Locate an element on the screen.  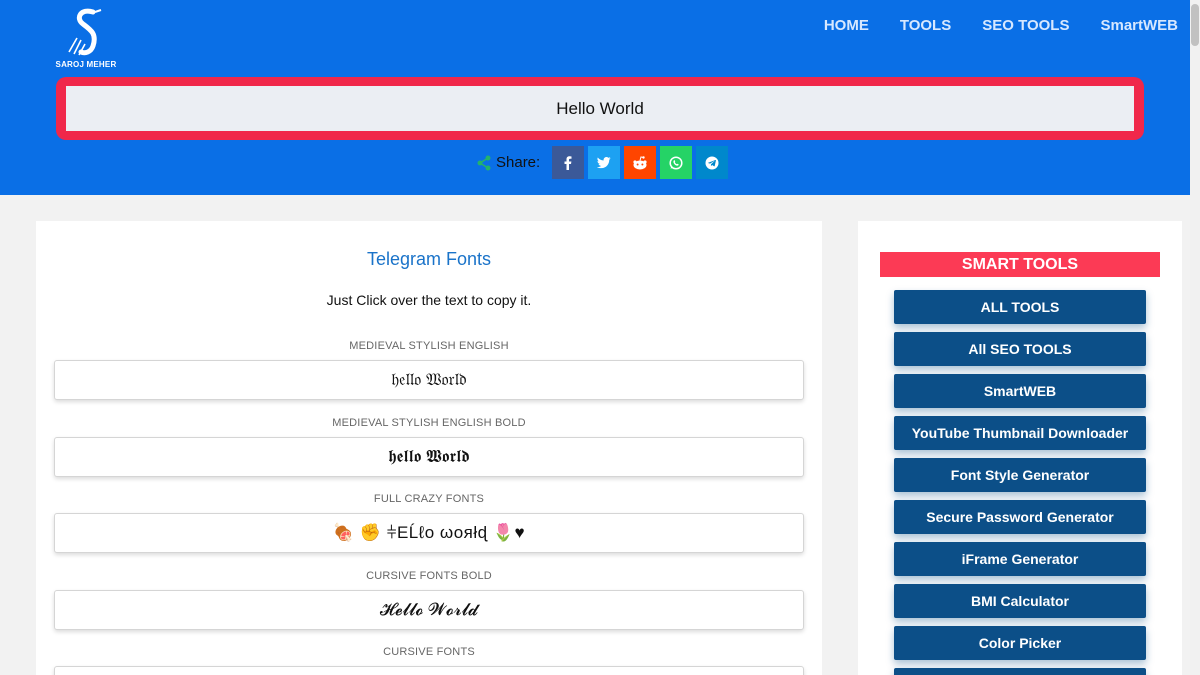
page-subtitle: Just Click over the text to copy it. is located at coordinates (429, 300).